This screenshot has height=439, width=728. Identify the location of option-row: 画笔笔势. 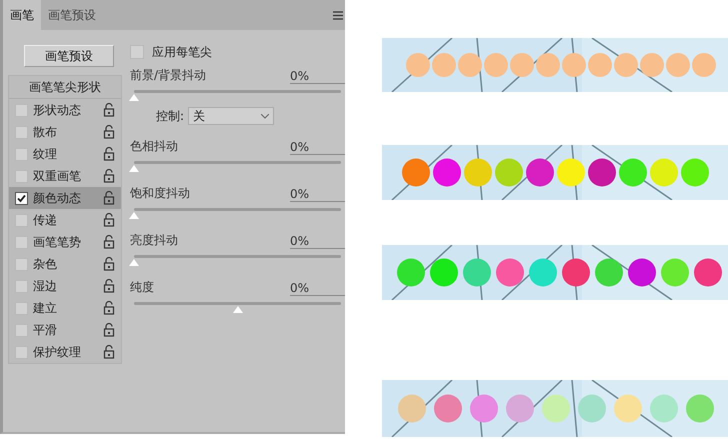
(65, 242).